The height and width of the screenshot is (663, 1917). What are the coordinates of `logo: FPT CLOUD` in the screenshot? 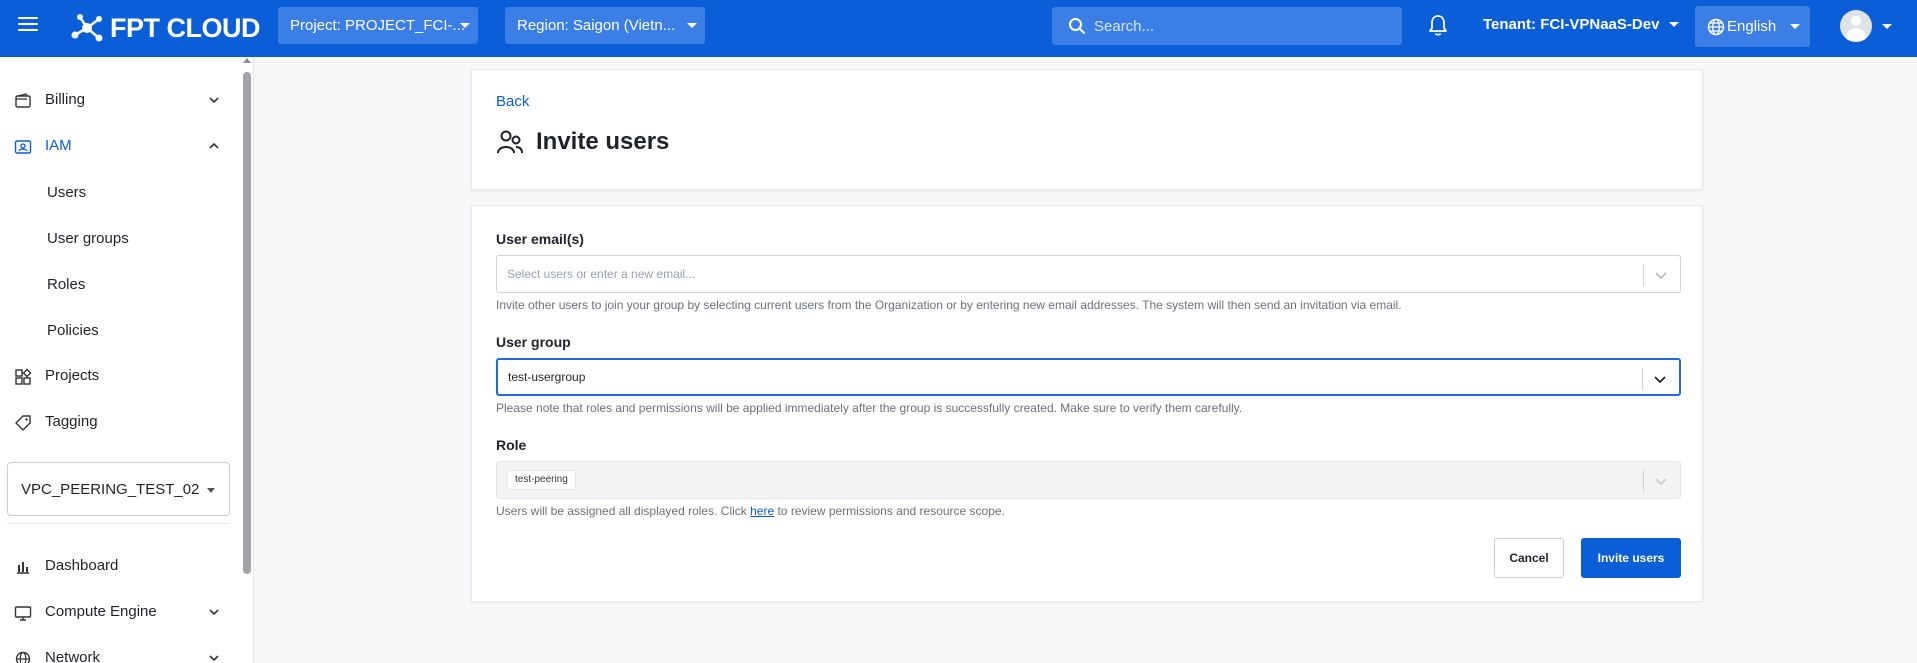 It's located at (165, 28).